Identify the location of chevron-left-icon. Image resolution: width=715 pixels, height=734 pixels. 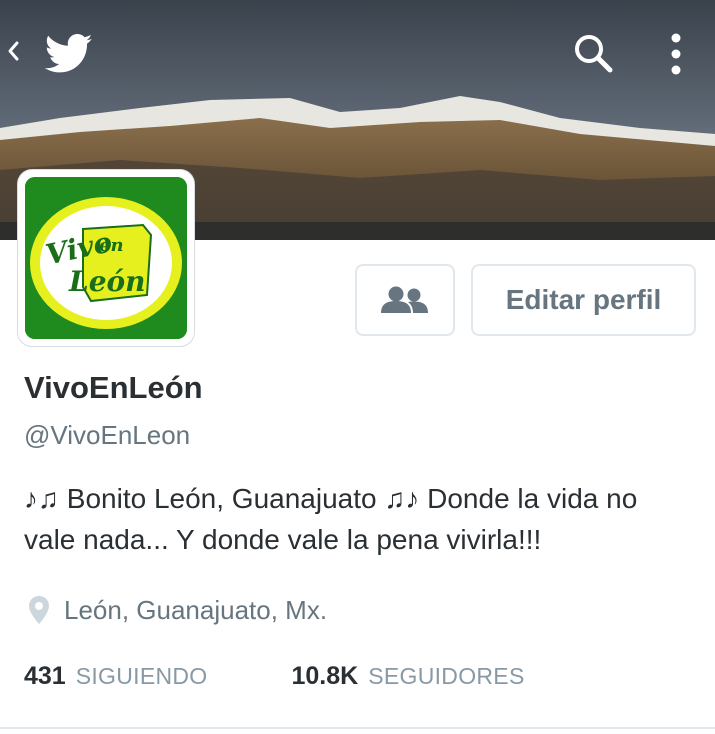
(13, 51).